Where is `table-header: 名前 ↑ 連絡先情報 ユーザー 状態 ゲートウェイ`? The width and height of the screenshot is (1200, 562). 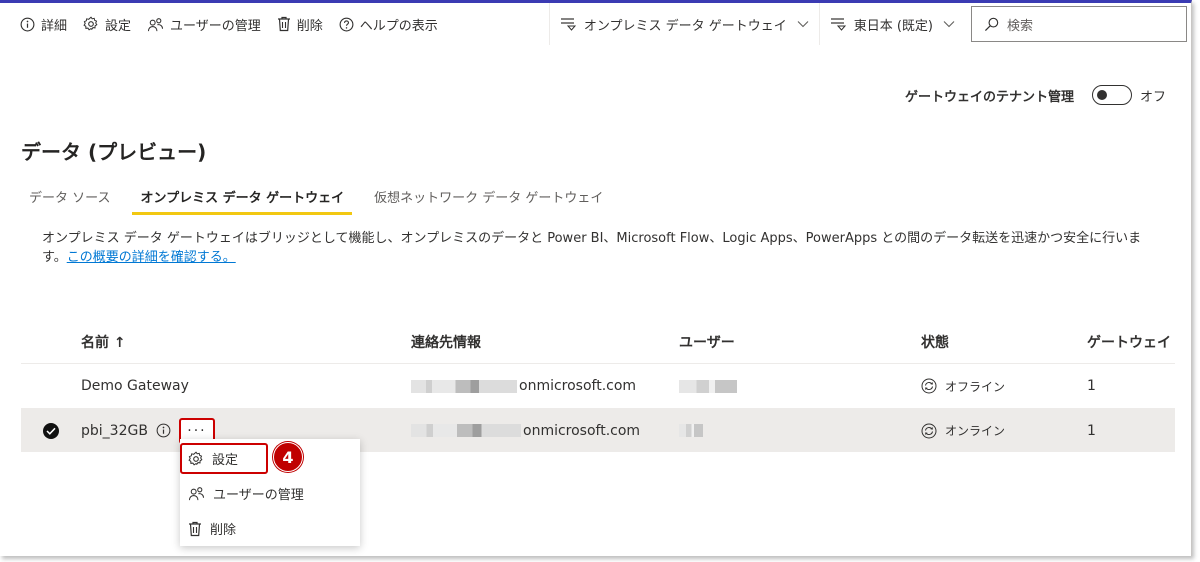 table-header: 名前 ↑ 連絡先情報 ユーザー 状態 ゲートウェイ is located at coordinates (598, 342).